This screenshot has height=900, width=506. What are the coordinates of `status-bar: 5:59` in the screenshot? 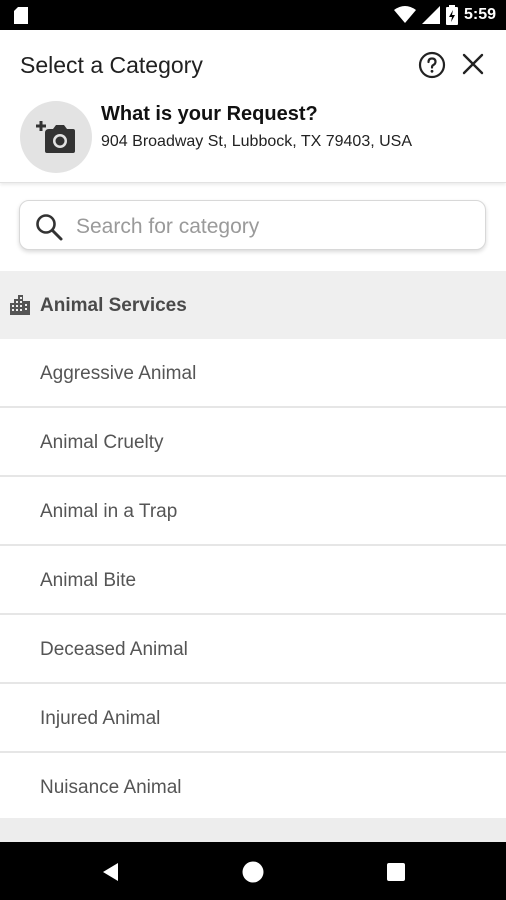 It's located at (253, 15).